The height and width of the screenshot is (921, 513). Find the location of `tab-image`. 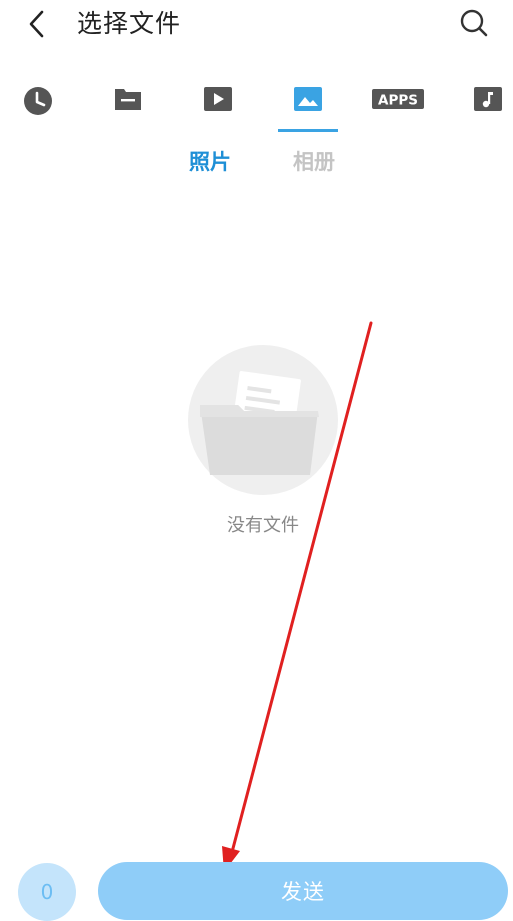

tab-image is located at coordinates (308, 106).